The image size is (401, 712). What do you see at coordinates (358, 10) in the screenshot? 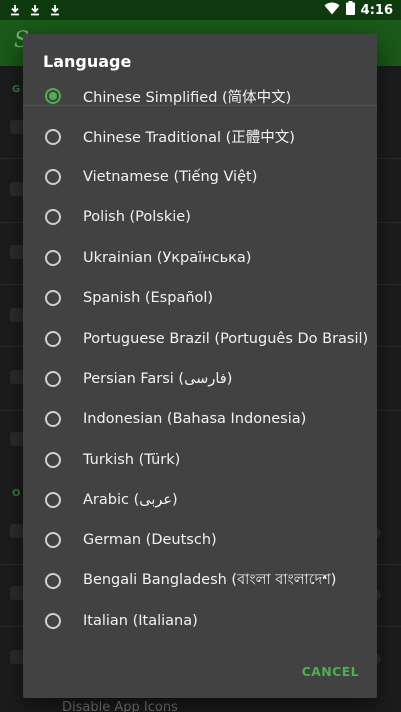
I see `status-right: 4:16` at bounding box center [358, 10].